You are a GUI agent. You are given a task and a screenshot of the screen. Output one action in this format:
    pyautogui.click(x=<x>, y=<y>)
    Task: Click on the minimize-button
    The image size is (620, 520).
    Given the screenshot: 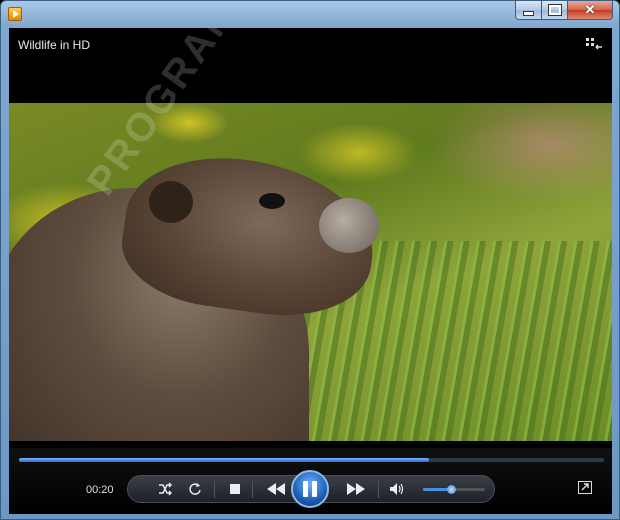 What is the action you would take?
    pyautogui.click(x=528, y=10)
    